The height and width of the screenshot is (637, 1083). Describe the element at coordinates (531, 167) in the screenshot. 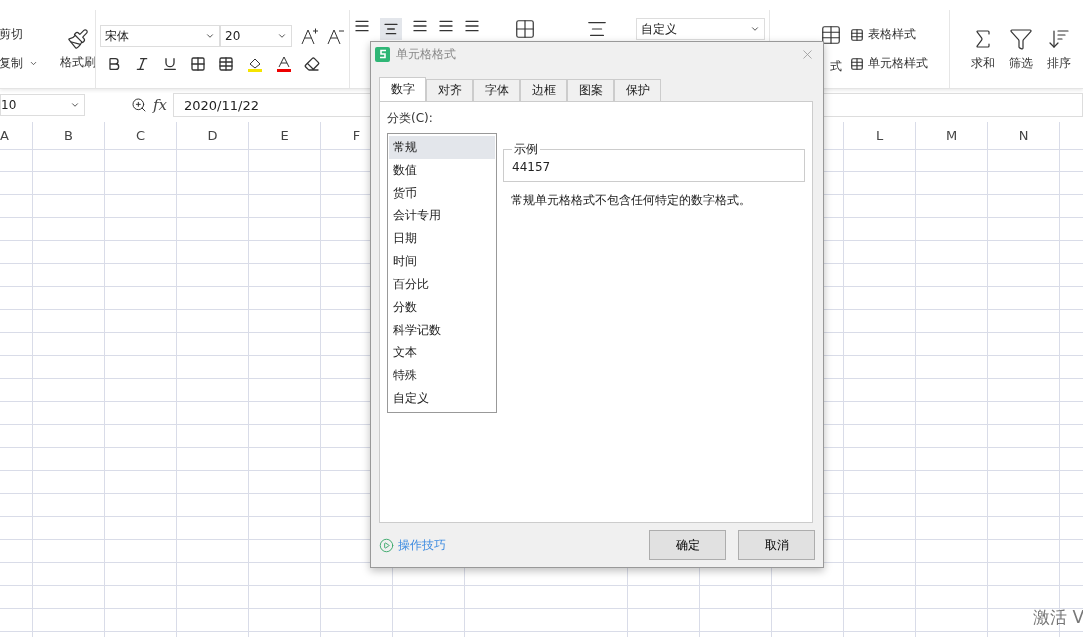

I see `sample-value: 44157` at that location.